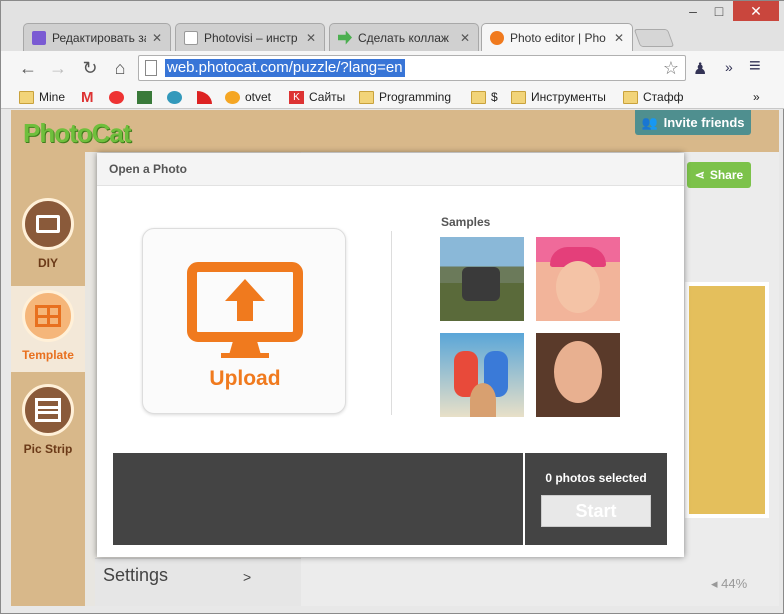 This screenshot has height=614, width=784. Describe the element at coordinates (727, 400) in the screenshot. I see `collage-canvas` at that location.